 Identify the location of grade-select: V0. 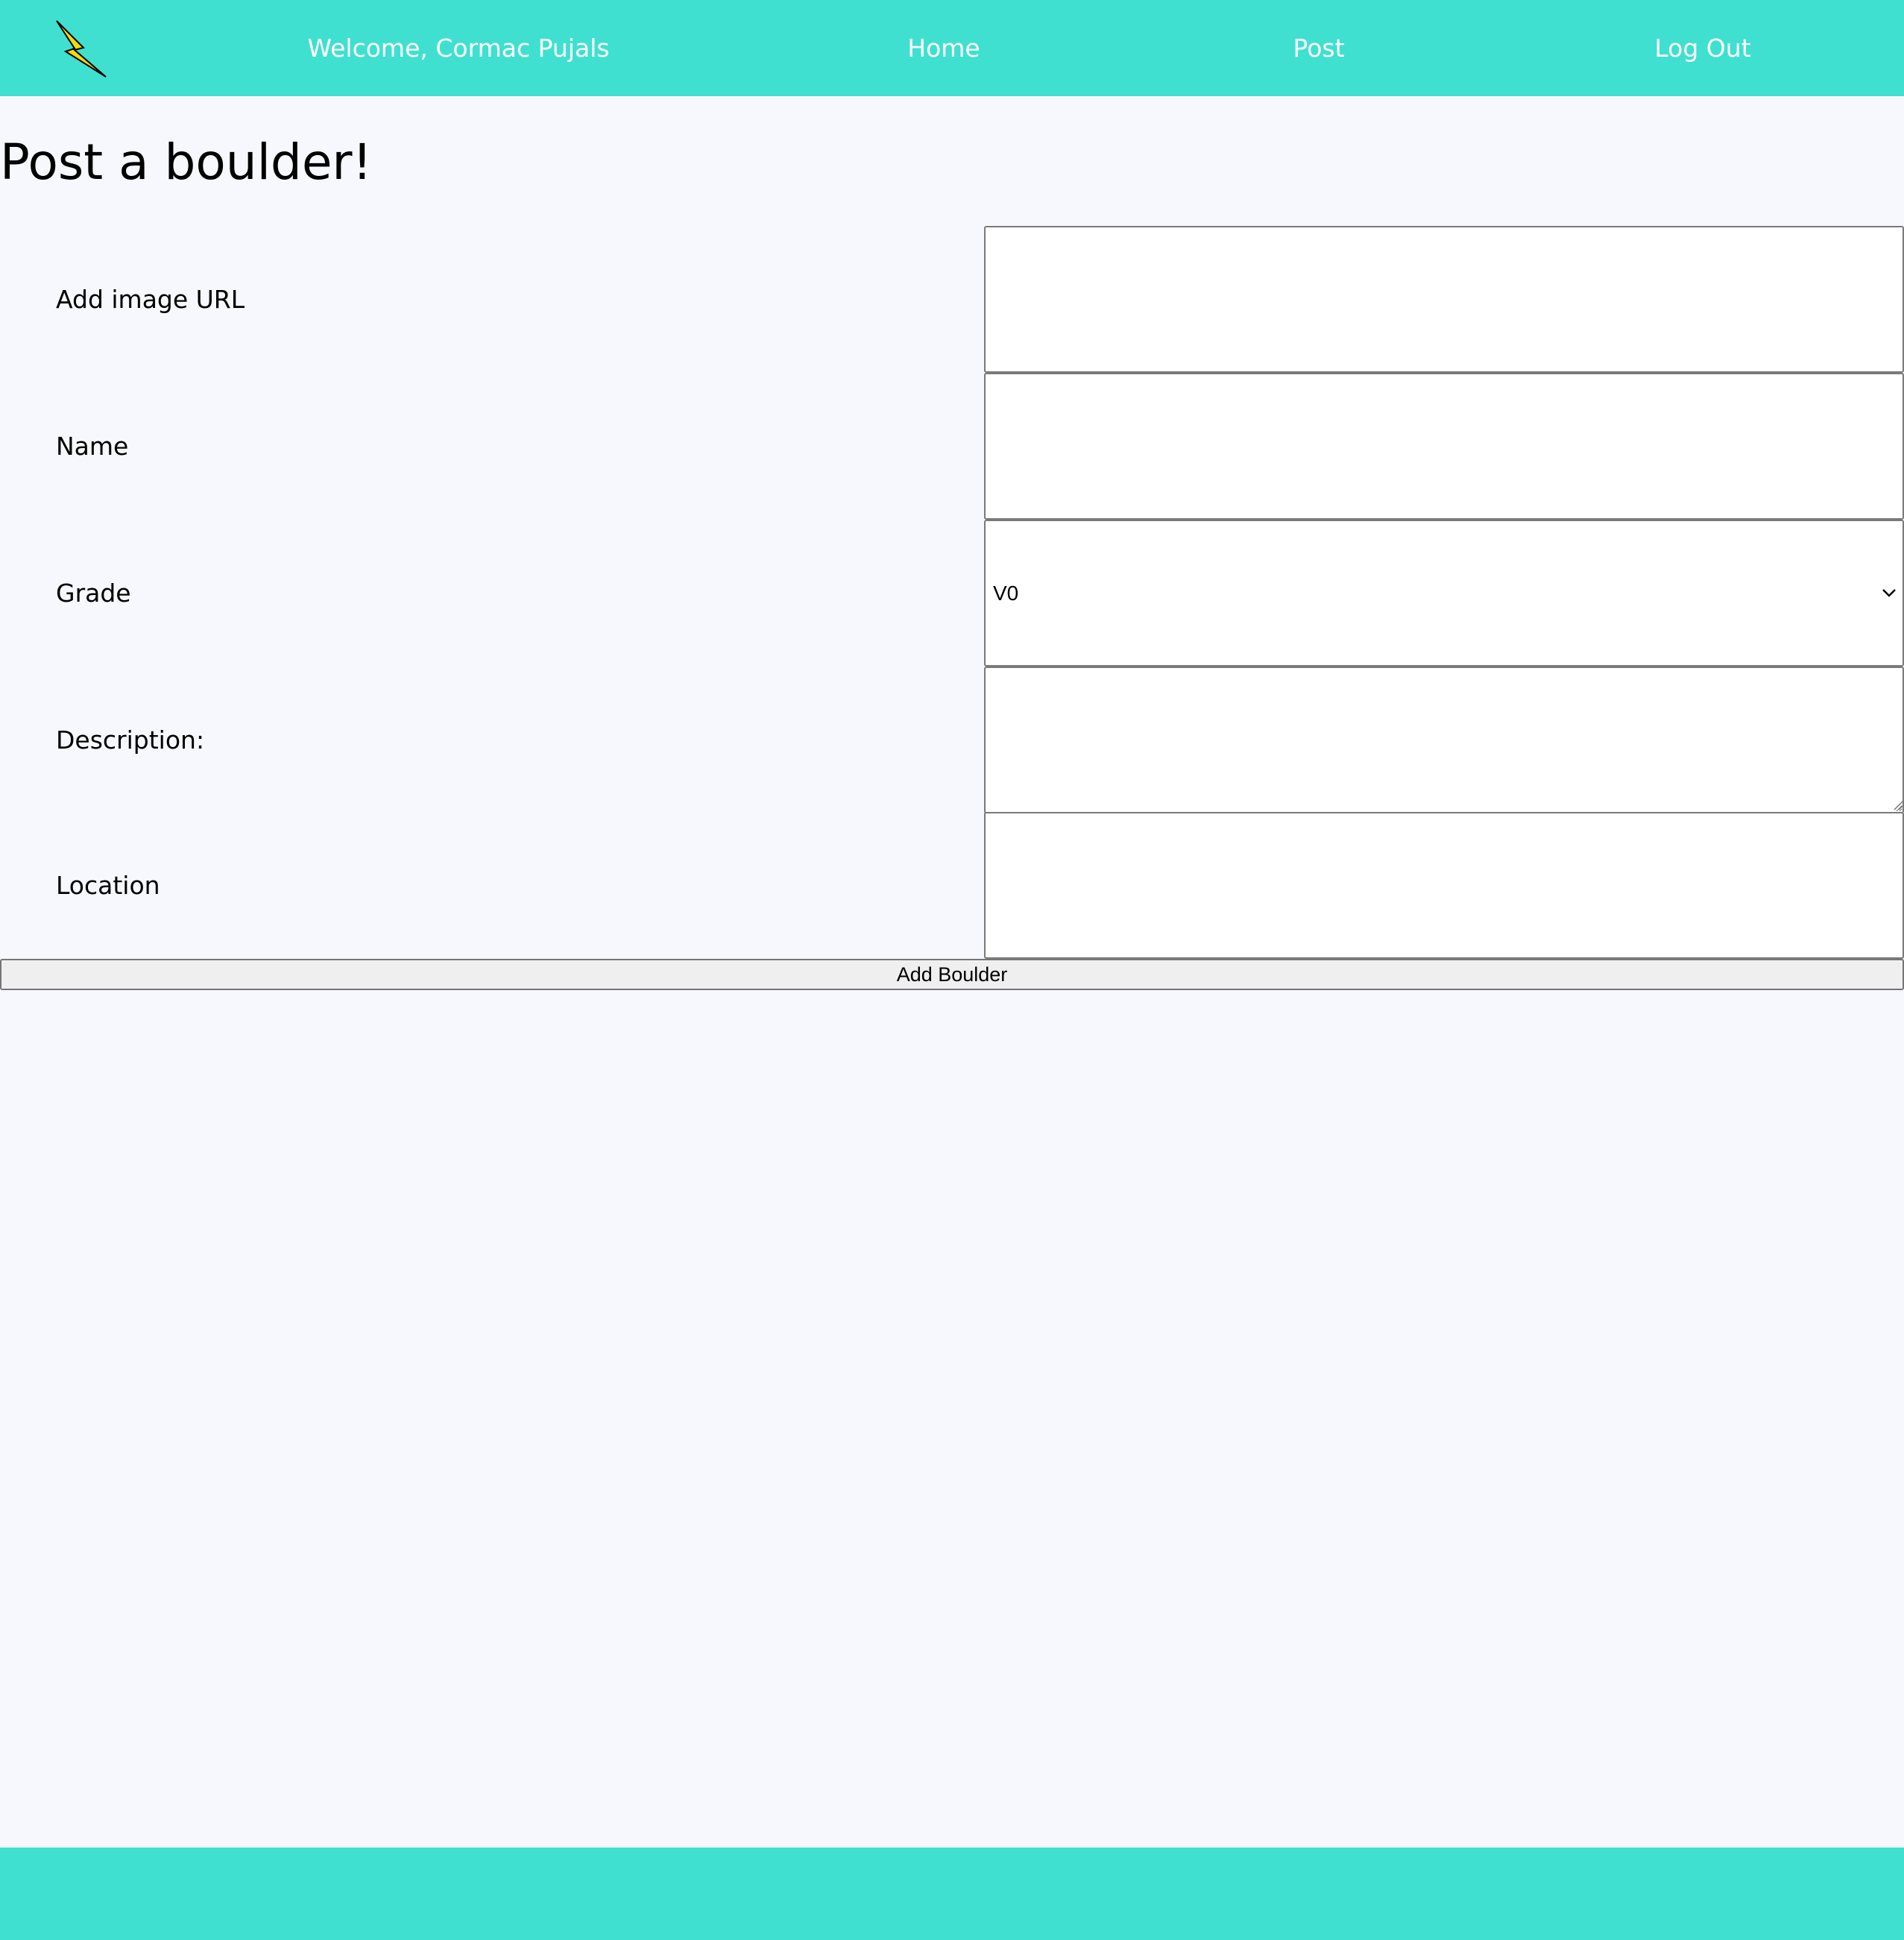
(1444, 593).